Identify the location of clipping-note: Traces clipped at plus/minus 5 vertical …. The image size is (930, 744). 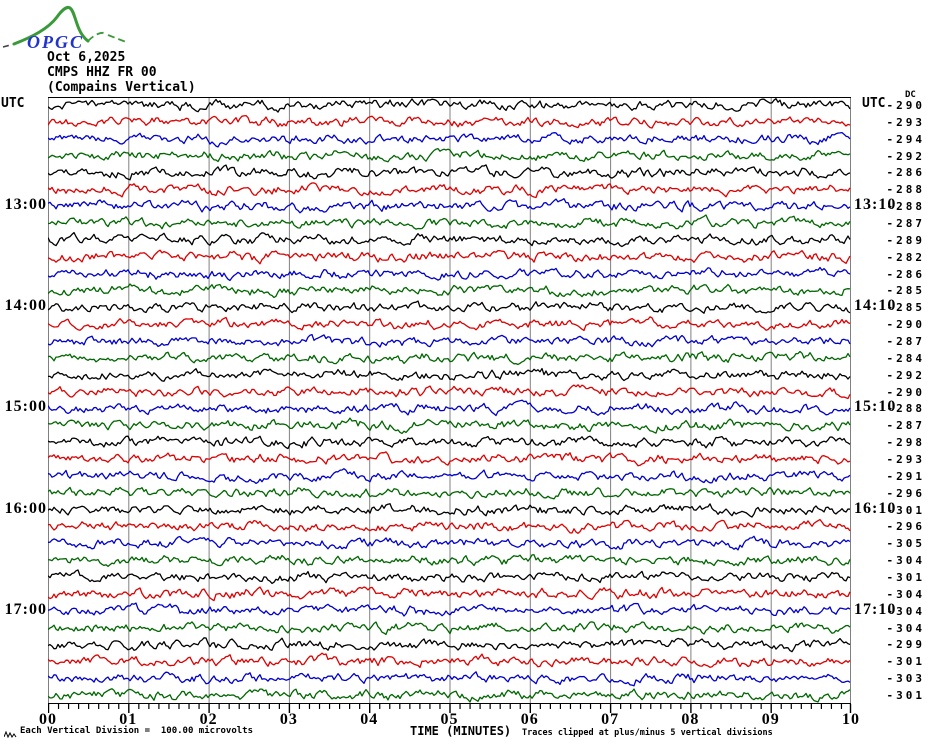
(647, 733).